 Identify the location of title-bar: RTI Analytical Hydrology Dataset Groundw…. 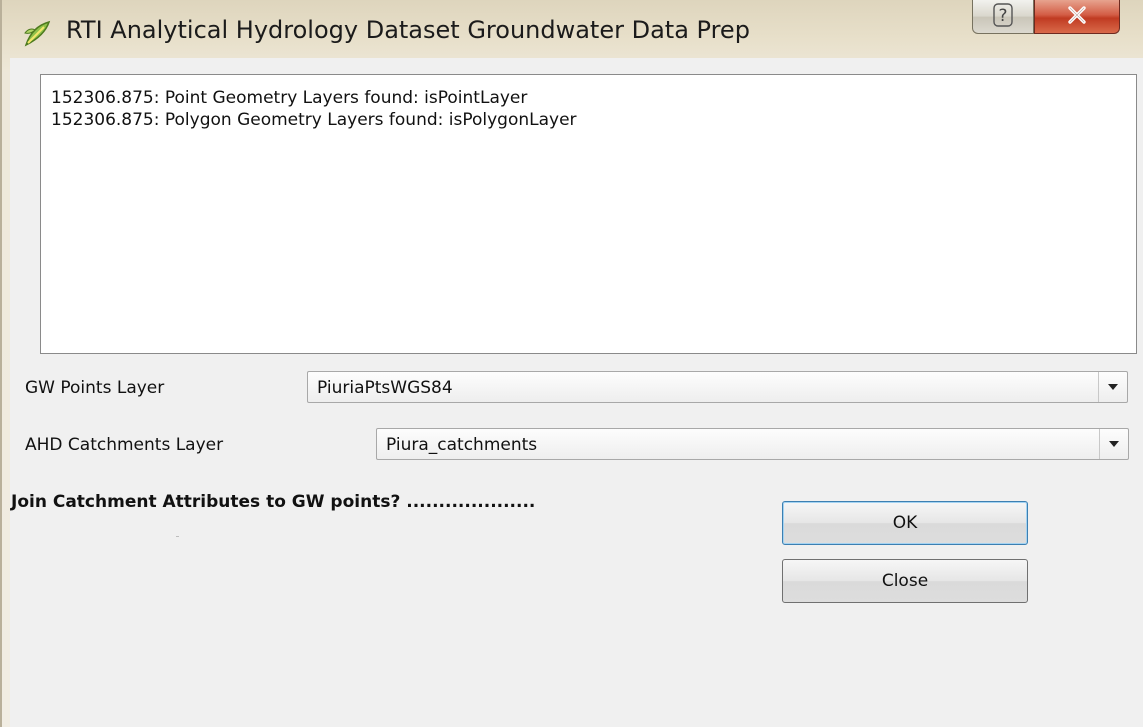
(572, 32).